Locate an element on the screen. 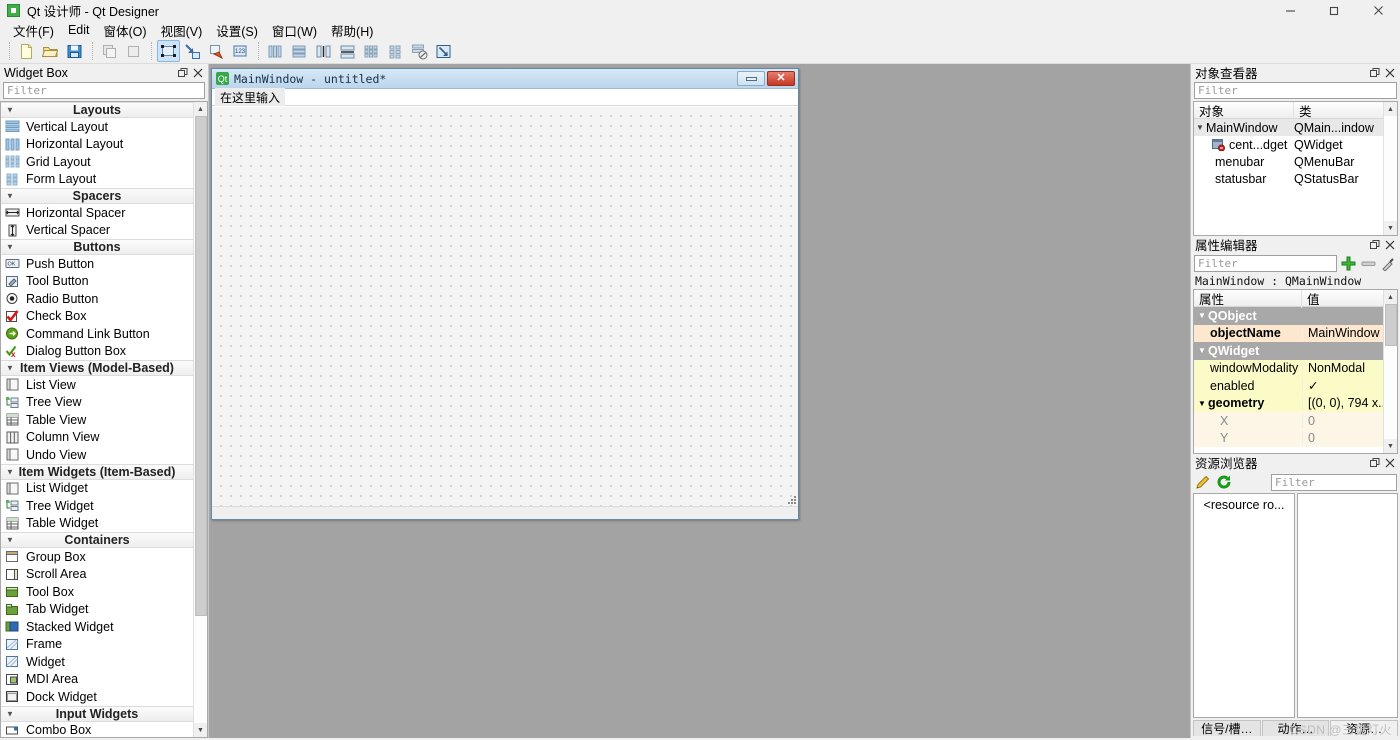  widget-item-column-view: Column View is located at coordinates (97, 438).